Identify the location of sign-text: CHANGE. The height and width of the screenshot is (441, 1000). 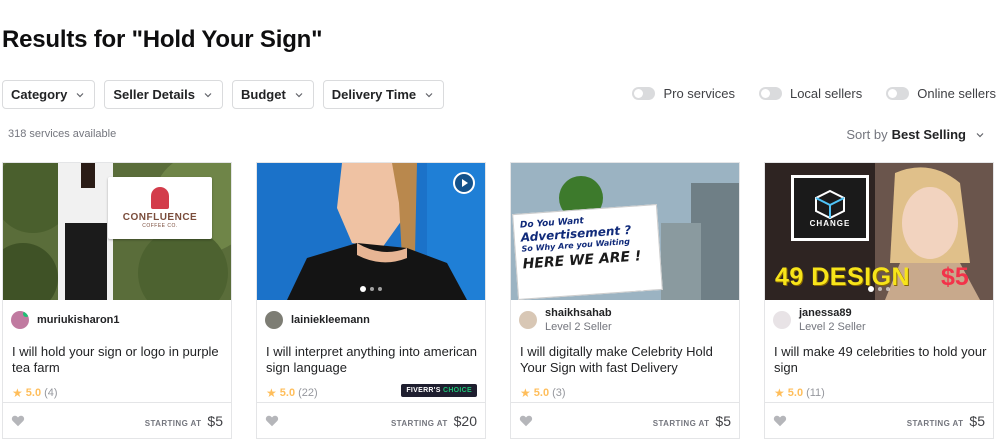
(830, 223).